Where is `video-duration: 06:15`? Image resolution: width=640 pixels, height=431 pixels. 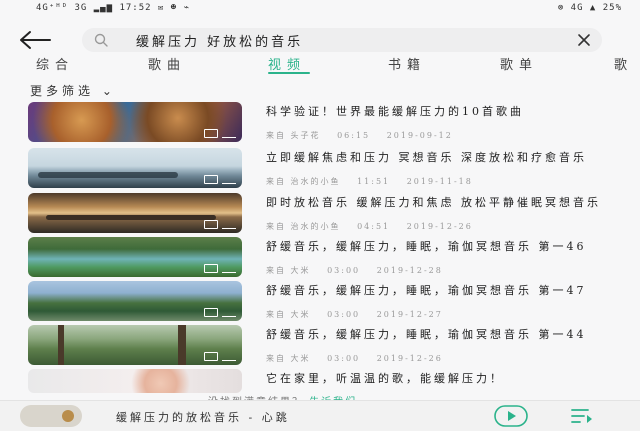
video-duration: 06:15 is located at coordinates (354, 135).